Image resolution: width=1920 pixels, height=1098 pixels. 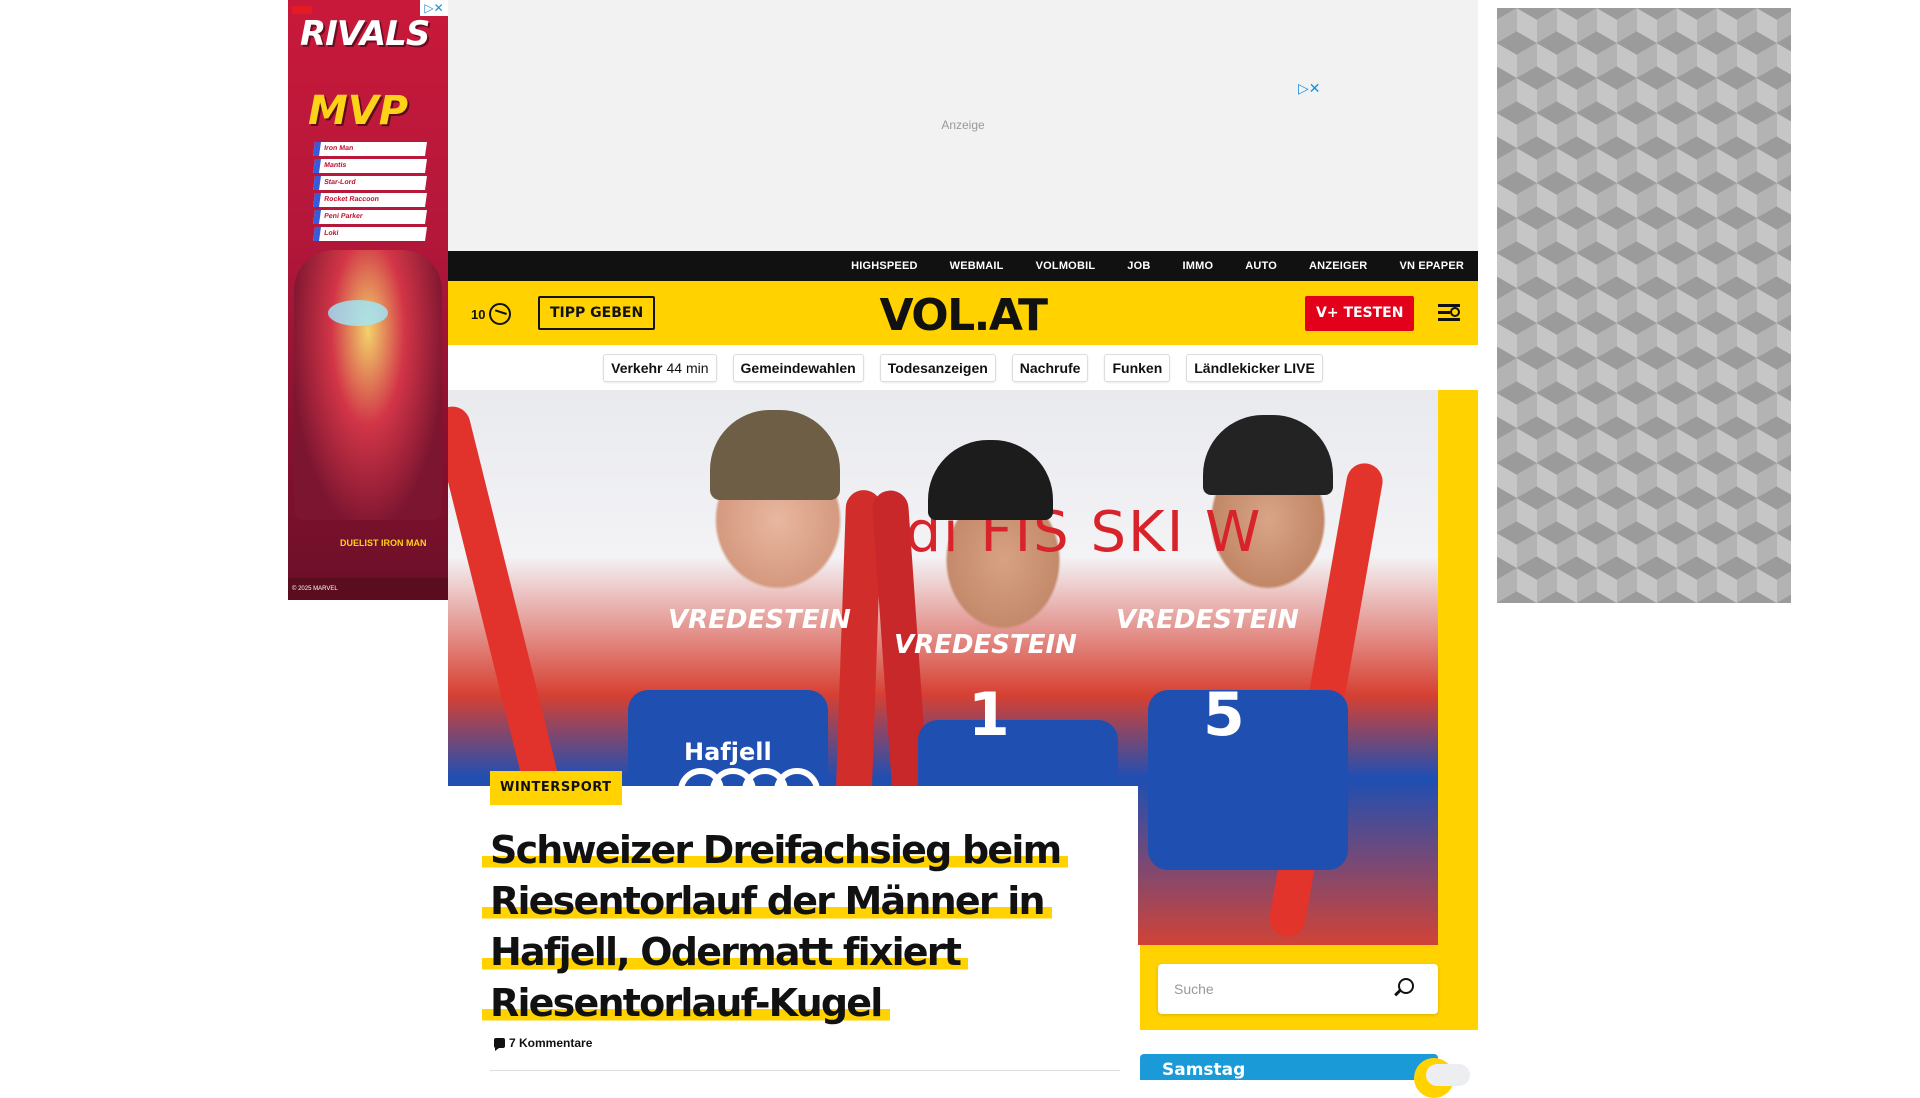 What do you see at coordinates (368, 385) in the screenshot?
I see `ad-hero-artwork` at bounding box center [368, 385].